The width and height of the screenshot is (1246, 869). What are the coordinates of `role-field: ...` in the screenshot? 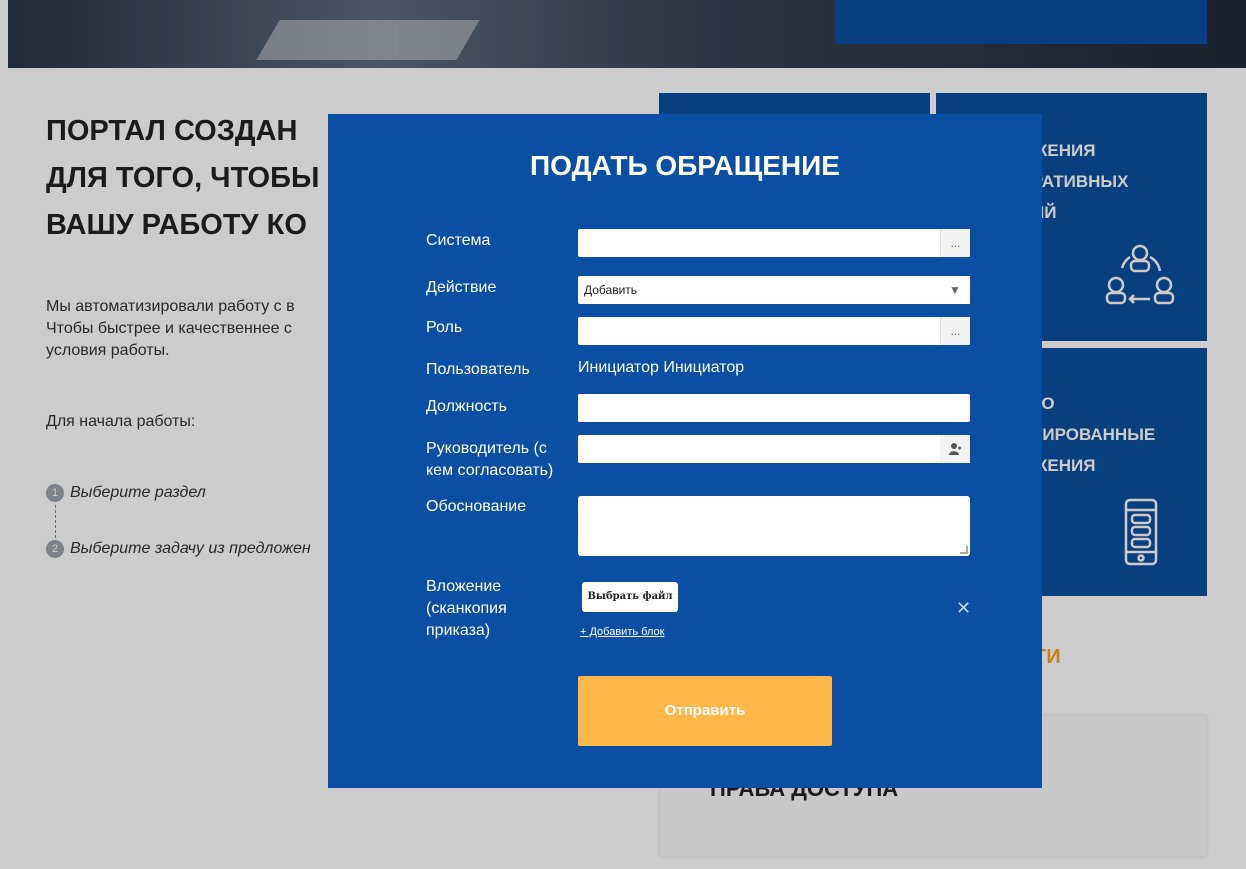 It's located at (774, 331).